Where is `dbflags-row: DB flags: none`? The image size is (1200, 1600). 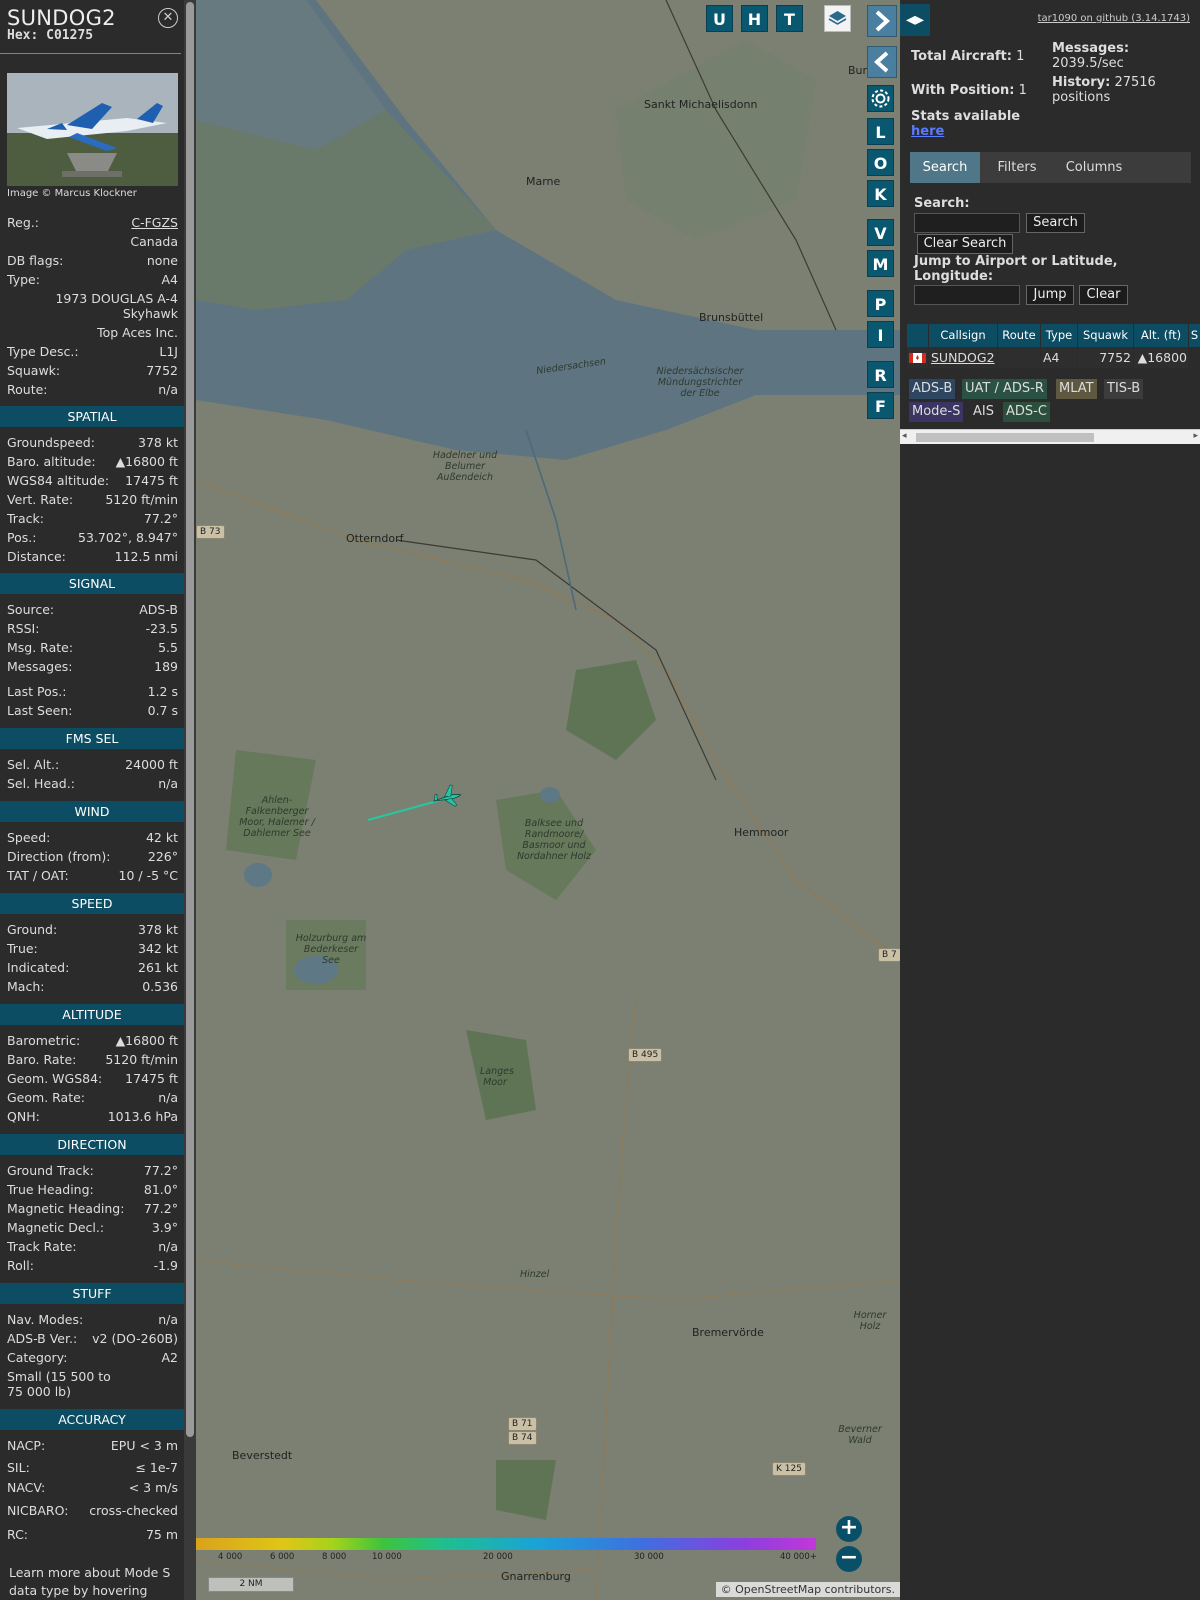
dbflags-row: DB flags: none is located at coordinates (92, 262).